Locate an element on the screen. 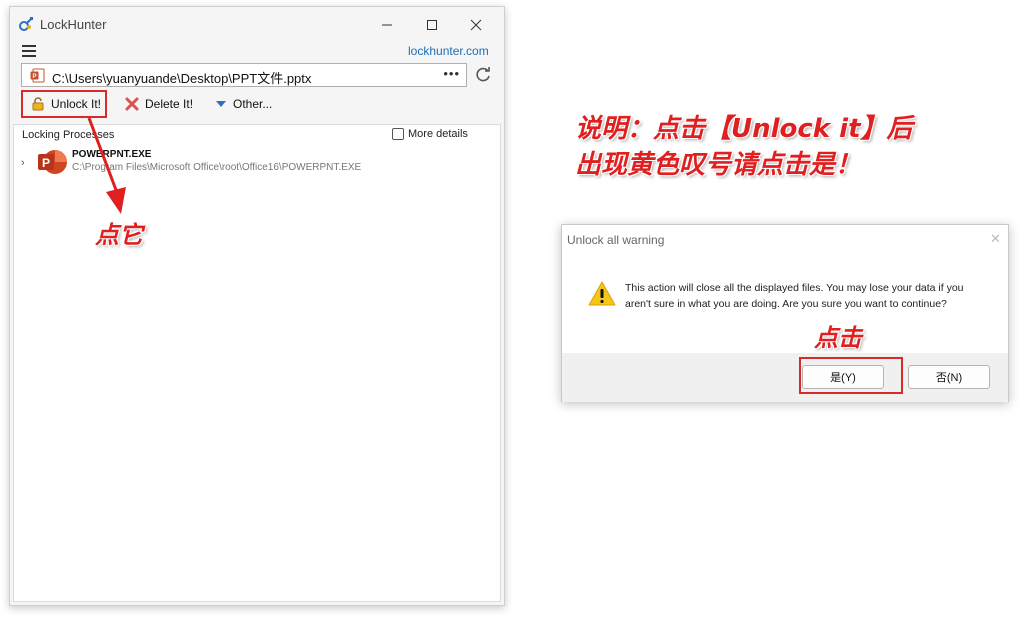  close-button is located at coordinates (476, 25).